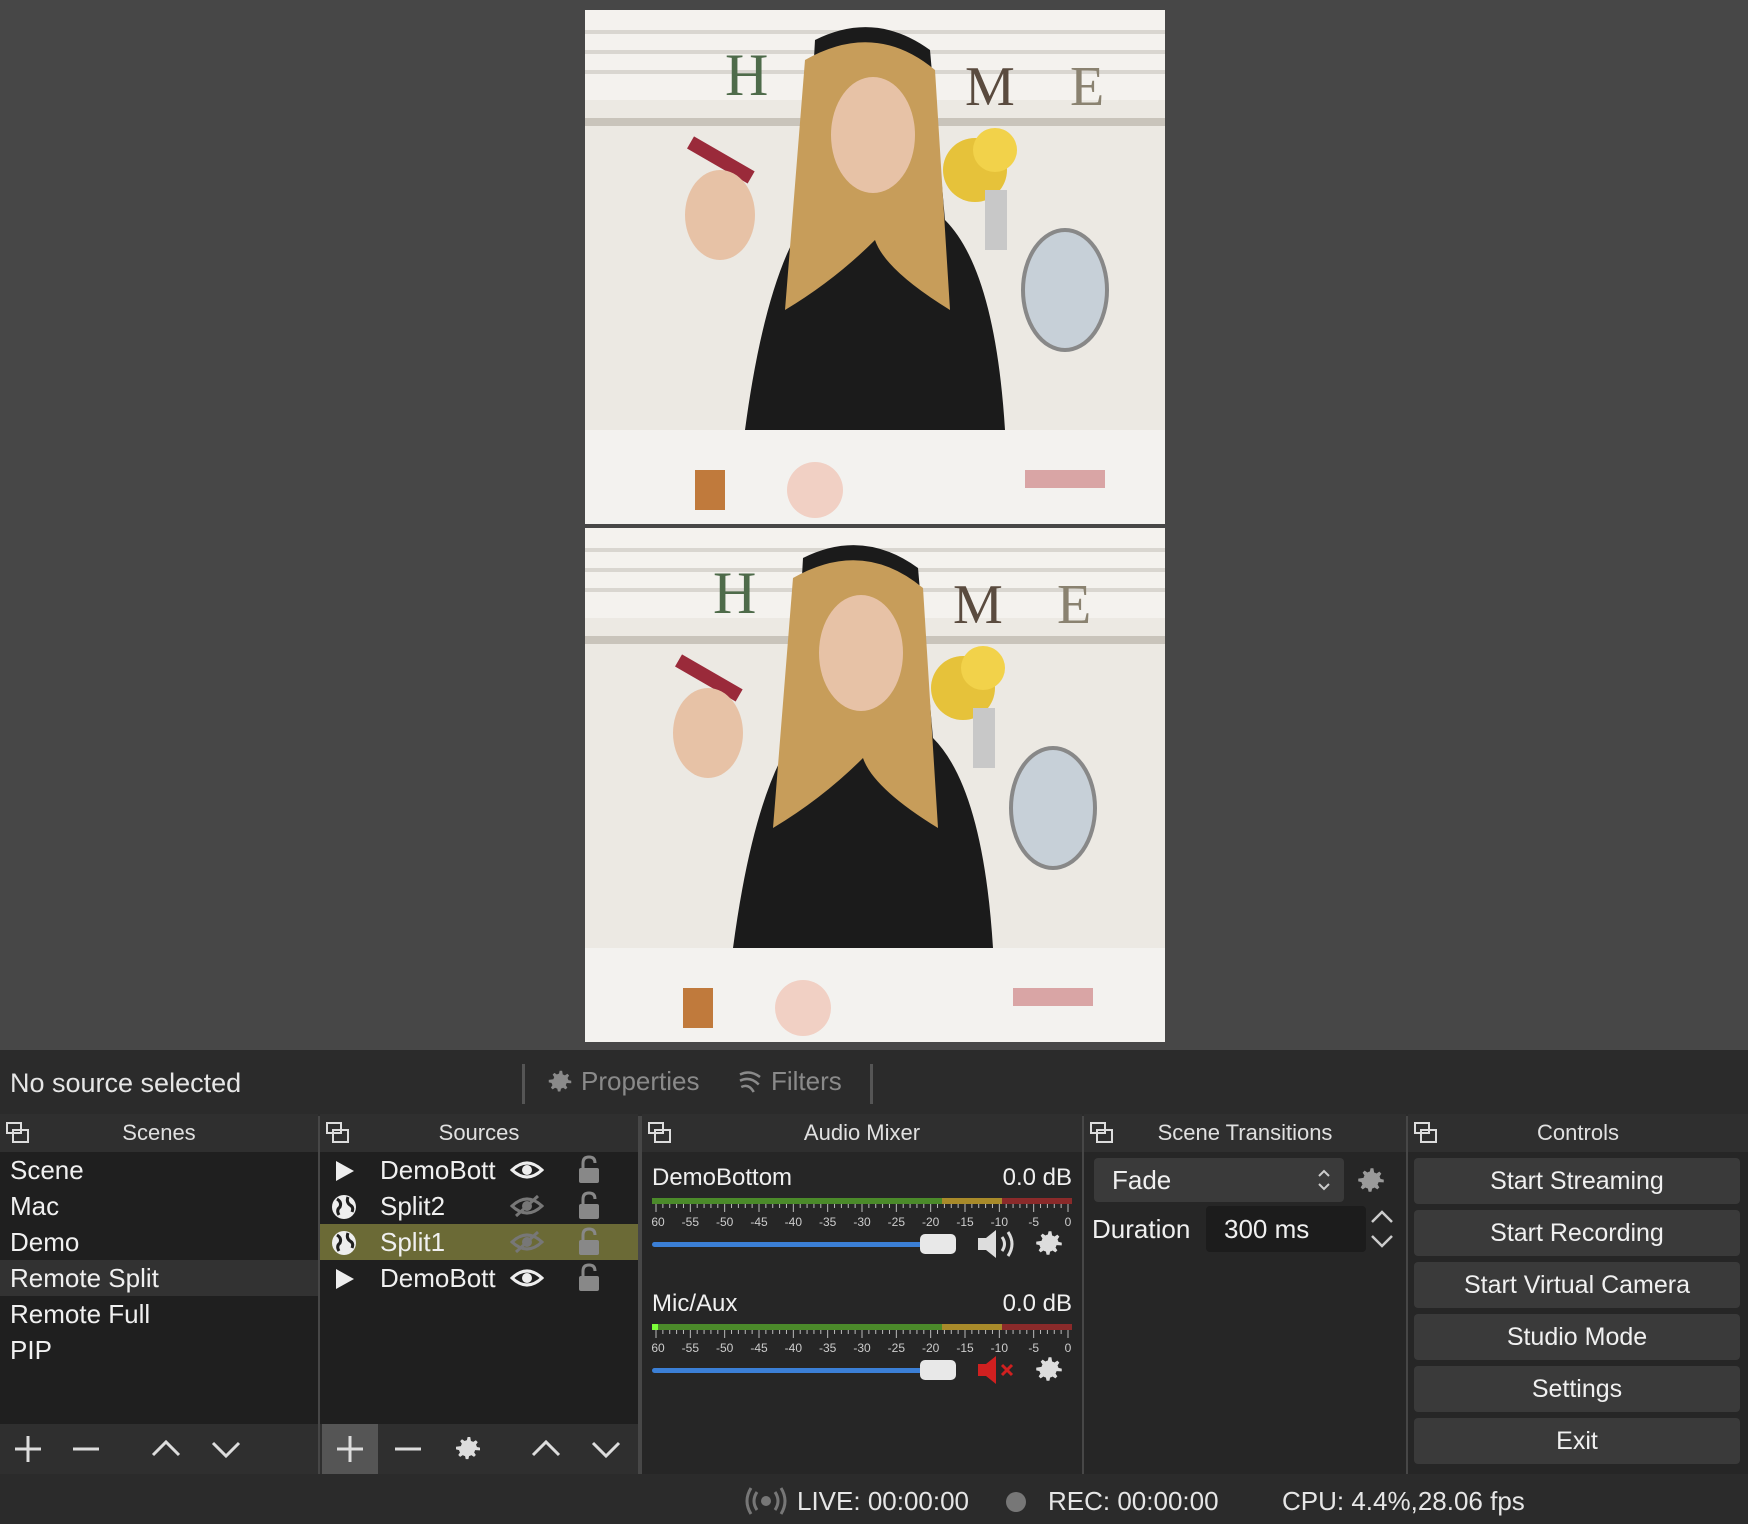  I want to click on move-source-up-button, so click(546, 1449).